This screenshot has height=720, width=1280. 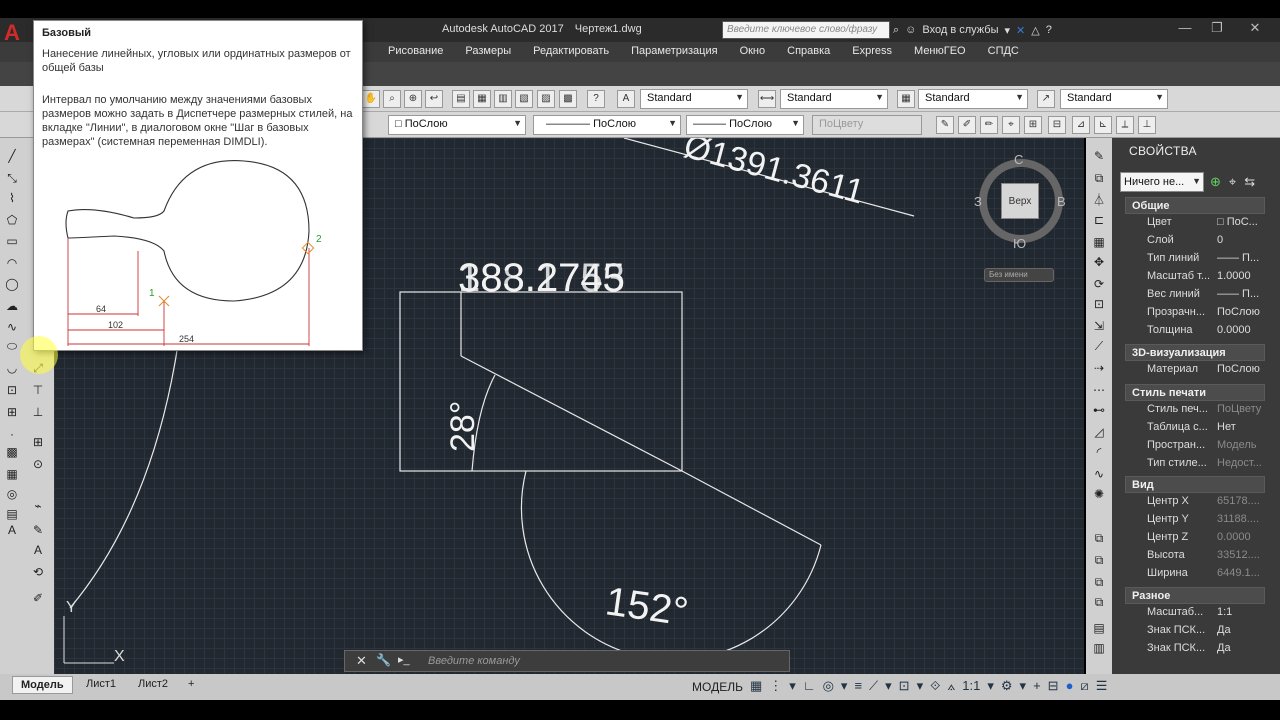 I want to click on minimize-button: —, so click(x=1185, y=30).